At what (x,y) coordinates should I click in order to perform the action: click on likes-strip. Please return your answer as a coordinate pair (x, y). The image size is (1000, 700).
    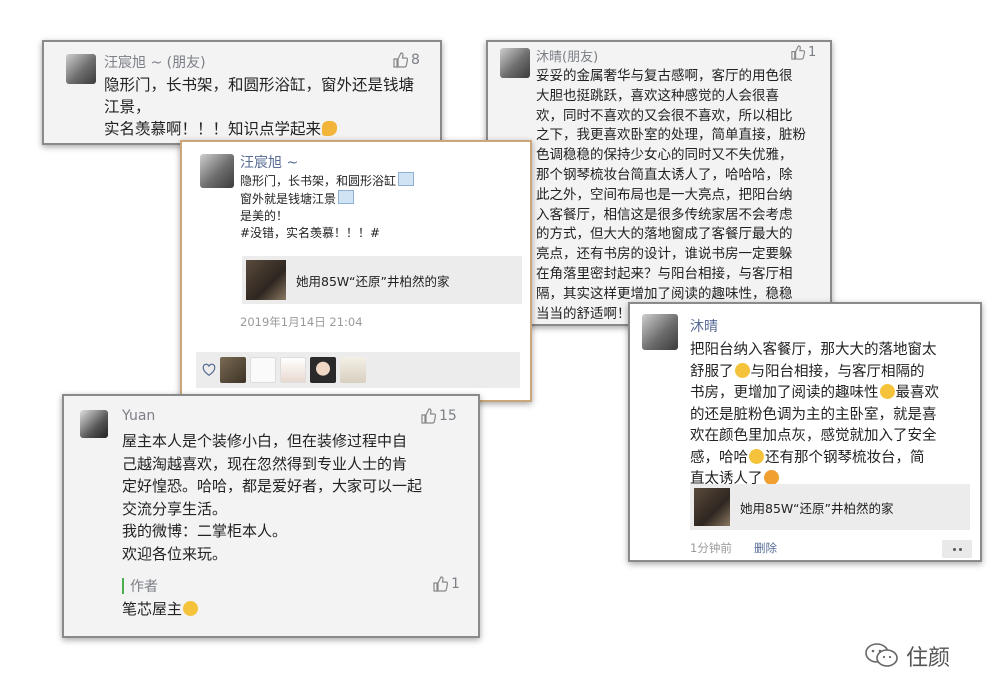
    Looking at the image, I should click on (358, 370).